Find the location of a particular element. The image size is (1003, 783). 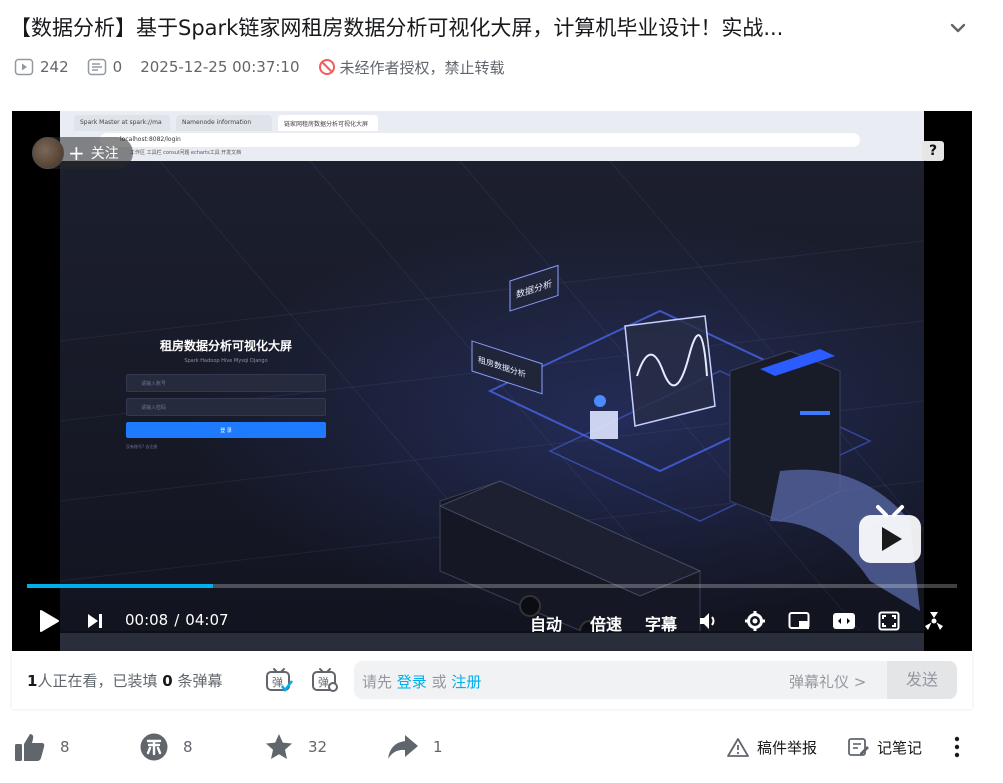

danmaku-suffix: 条弹幕 is located at coordinates (200, 681).